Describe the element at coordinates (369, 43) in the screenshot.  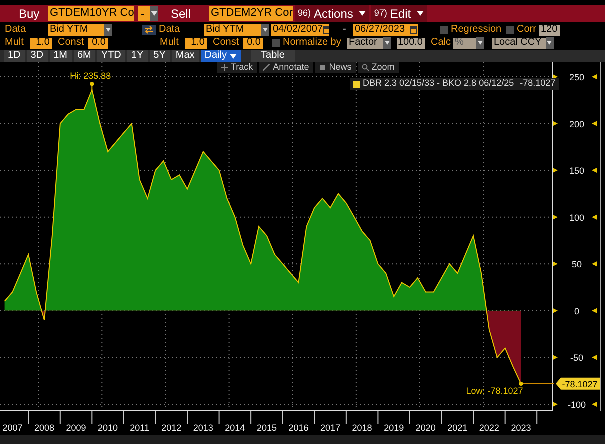
I see `normalize-dropdown: Factor` at that location.